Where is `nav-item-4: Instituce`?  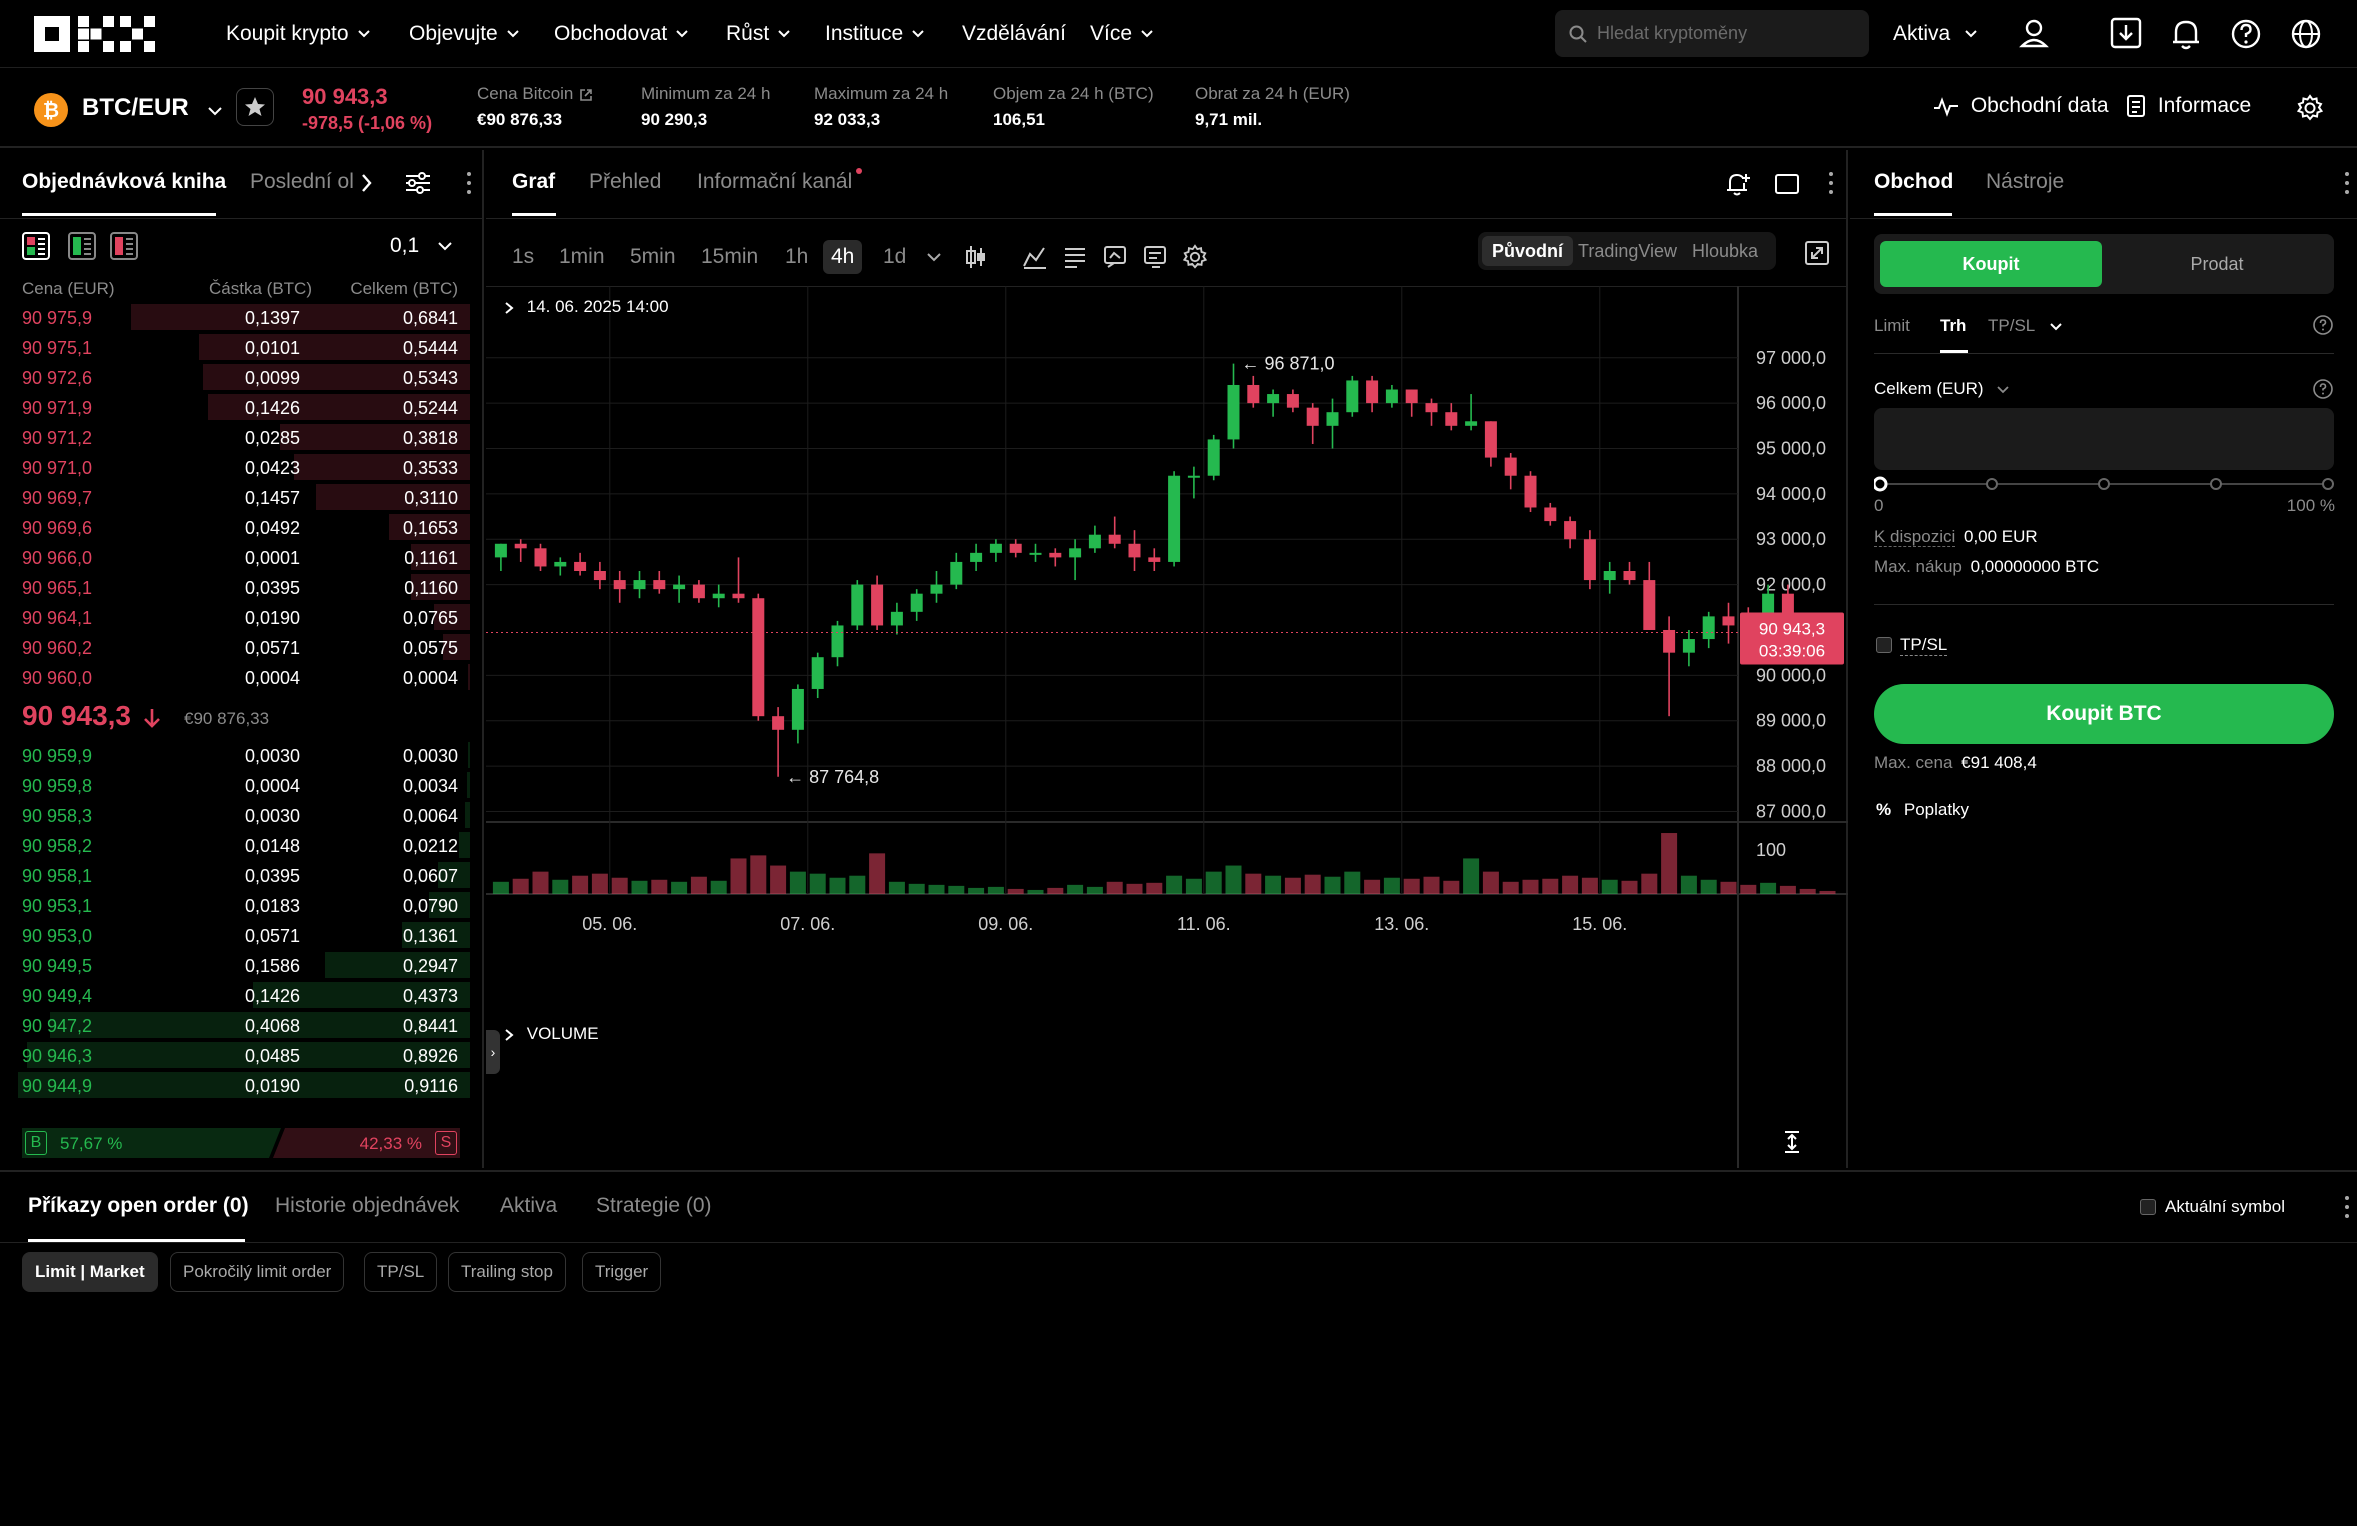
nav-item-4: Instituce is located at coordinates (875, 34).